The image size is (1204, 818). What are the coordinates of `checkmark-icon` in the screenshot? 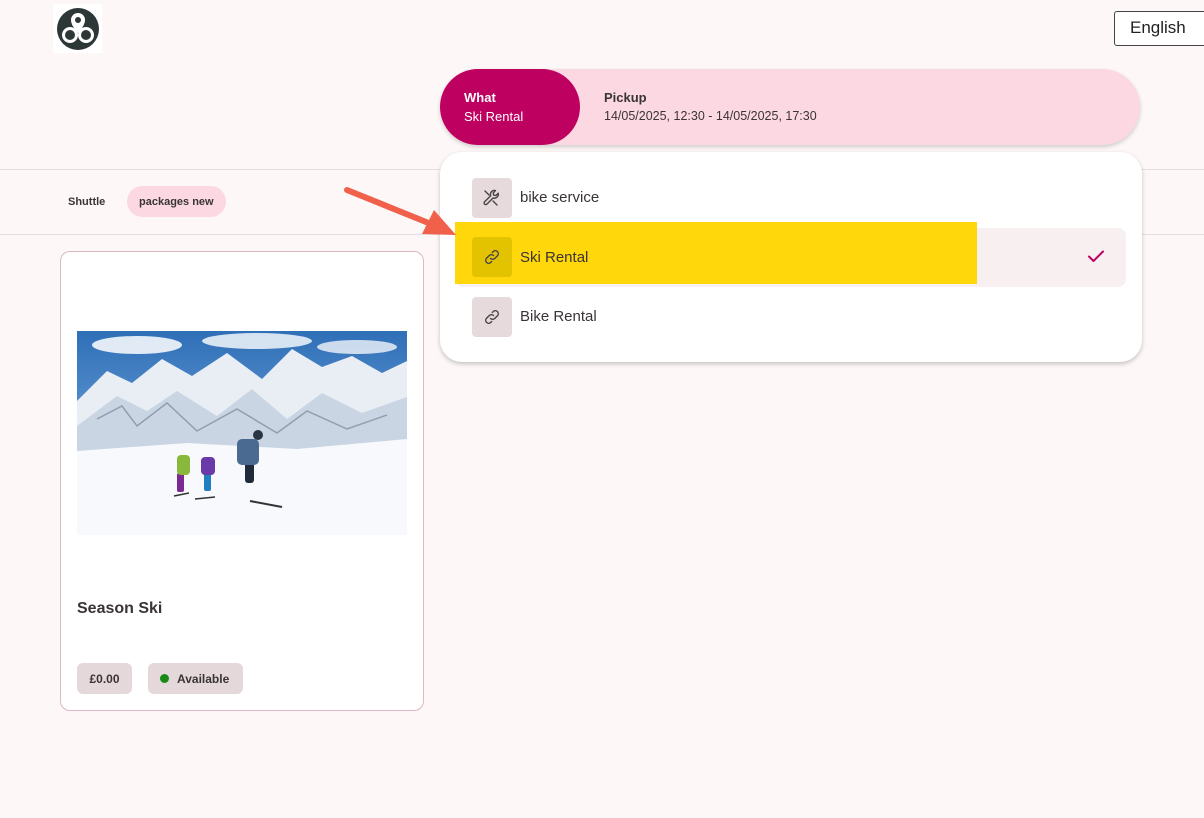 It's located at (1096, 258).